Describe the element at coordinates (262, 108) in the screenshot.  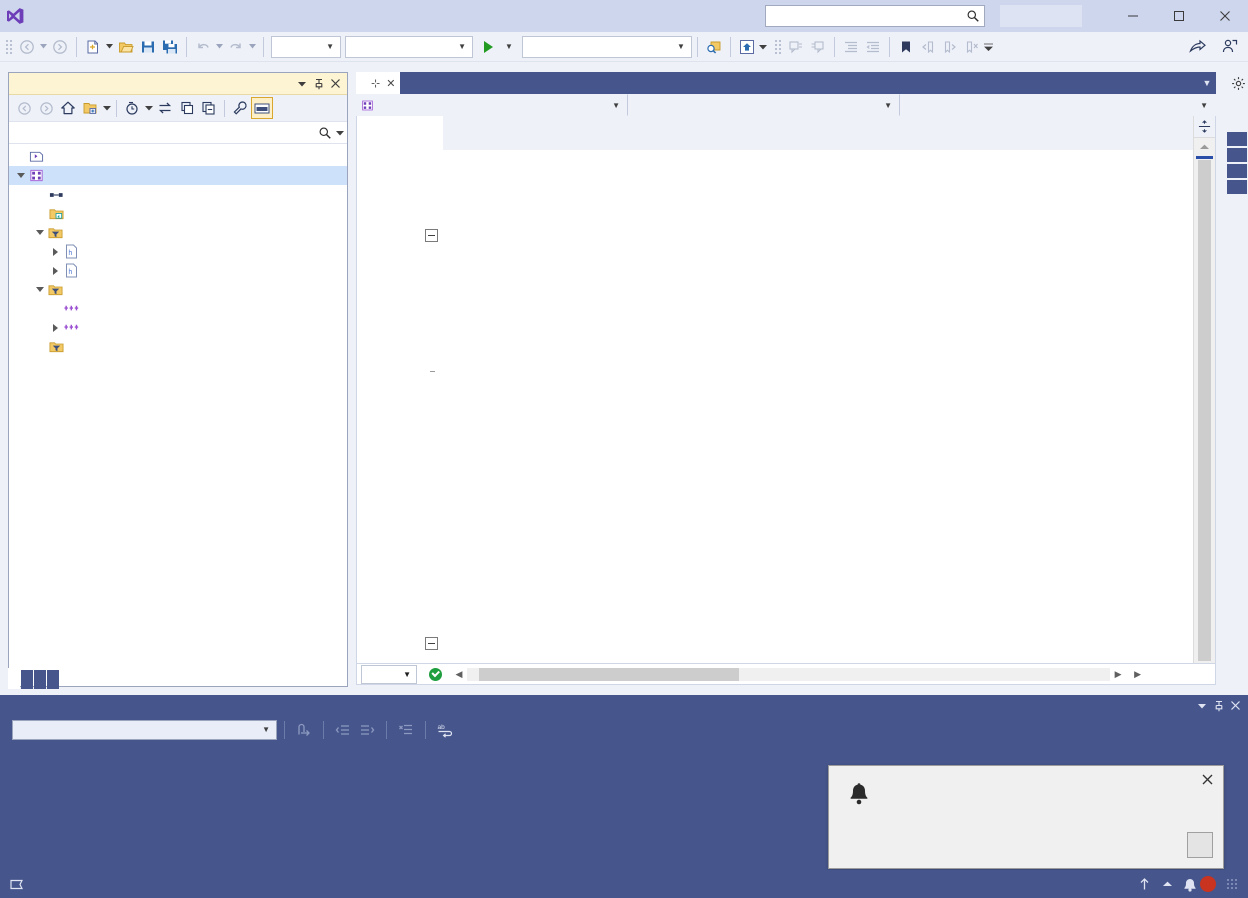
I see `se-preview-selected-items-button` at that location.